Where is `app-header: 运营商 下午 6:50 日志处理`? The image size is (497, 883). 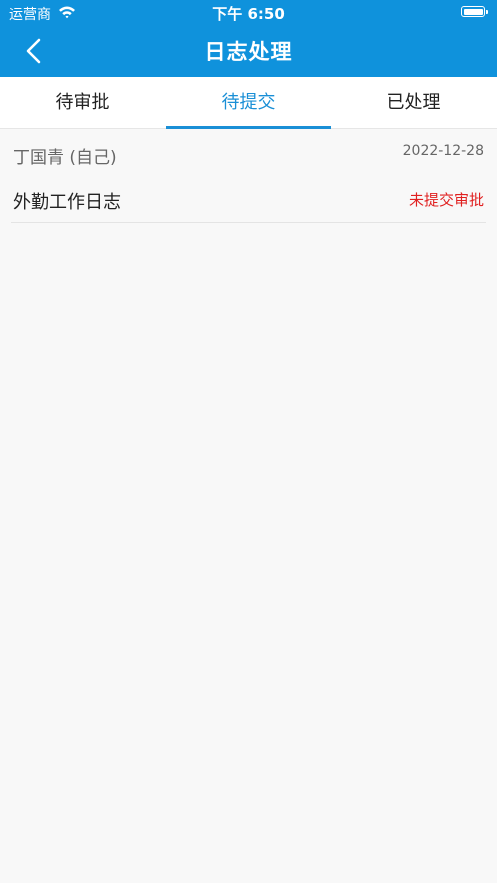 app-header: 运营商 下午 6:50 日志处理 is located at coordinates (248, 38).